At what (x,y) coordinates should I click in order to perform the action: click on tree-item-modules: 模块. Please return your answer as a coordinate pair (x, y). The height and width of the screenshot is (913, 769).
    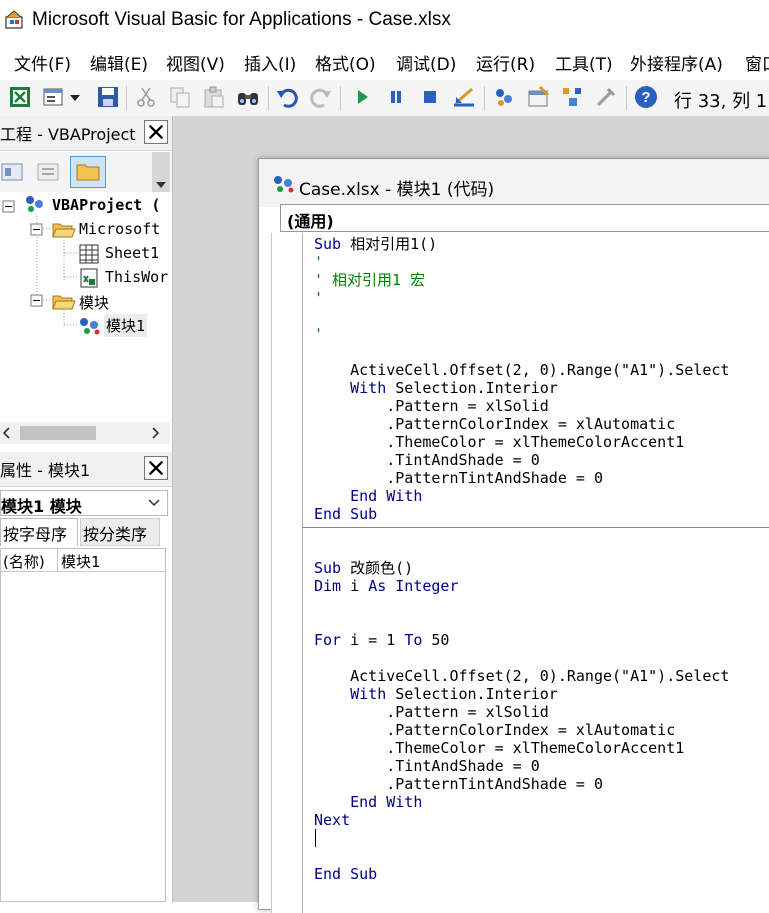
    Looking at the image, I should click on (94, 302).